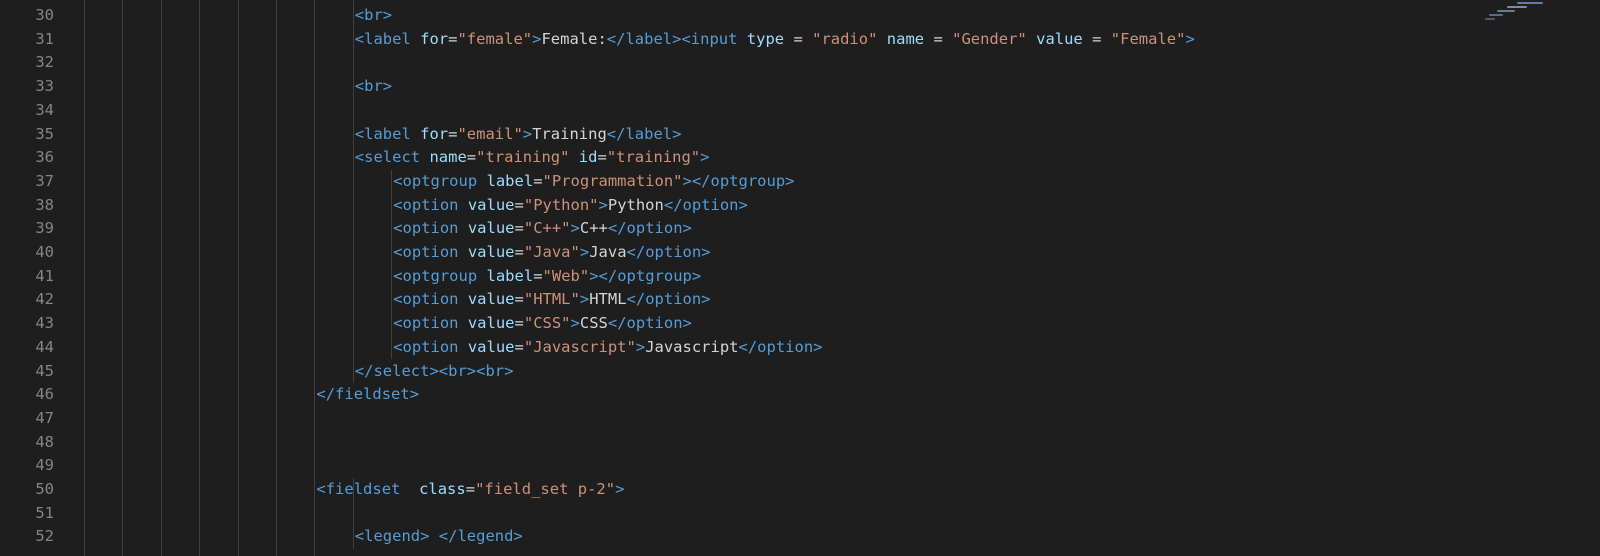 The image size is (1600, 556). I want to click on code-token: C++, so click(593, 228).